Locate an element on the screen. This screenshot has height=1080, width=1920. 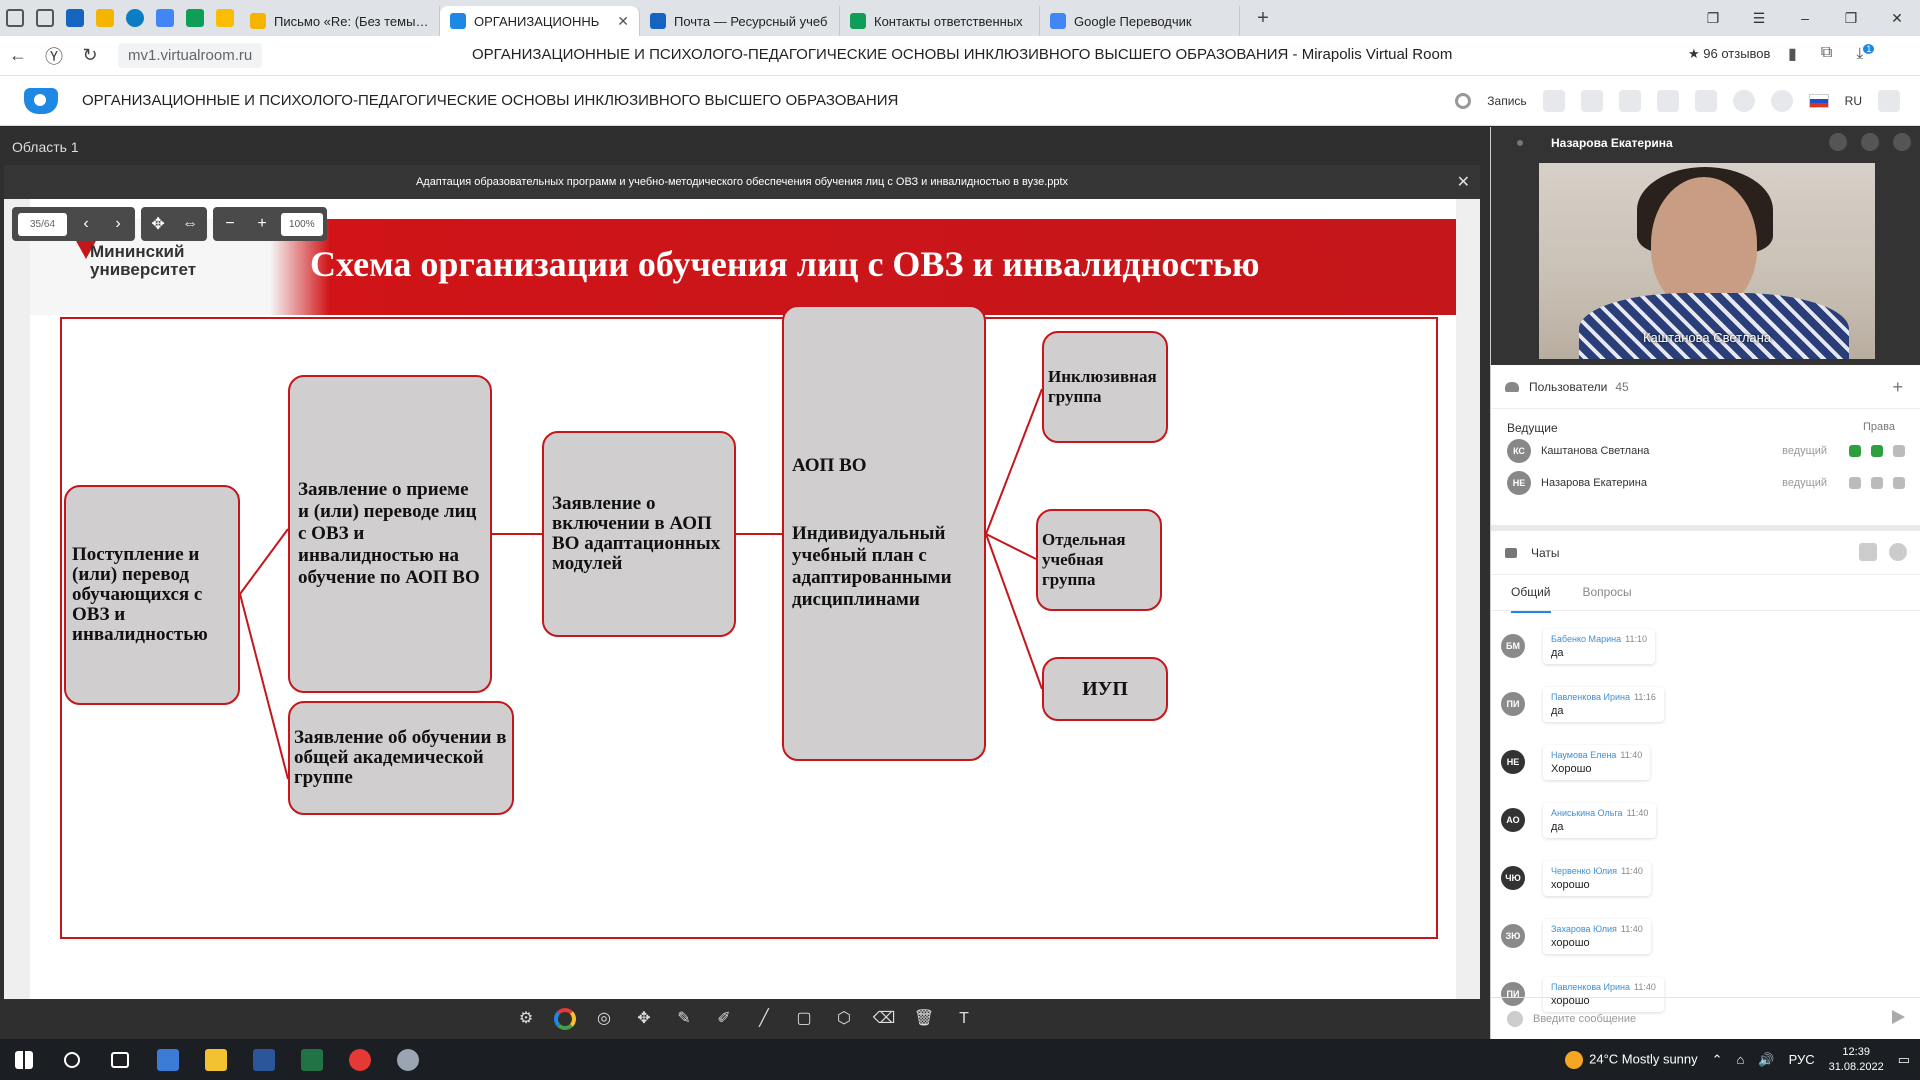
user-row: НЕ Назарова Екатерина ведущий is located at coordinates (1705, 483).